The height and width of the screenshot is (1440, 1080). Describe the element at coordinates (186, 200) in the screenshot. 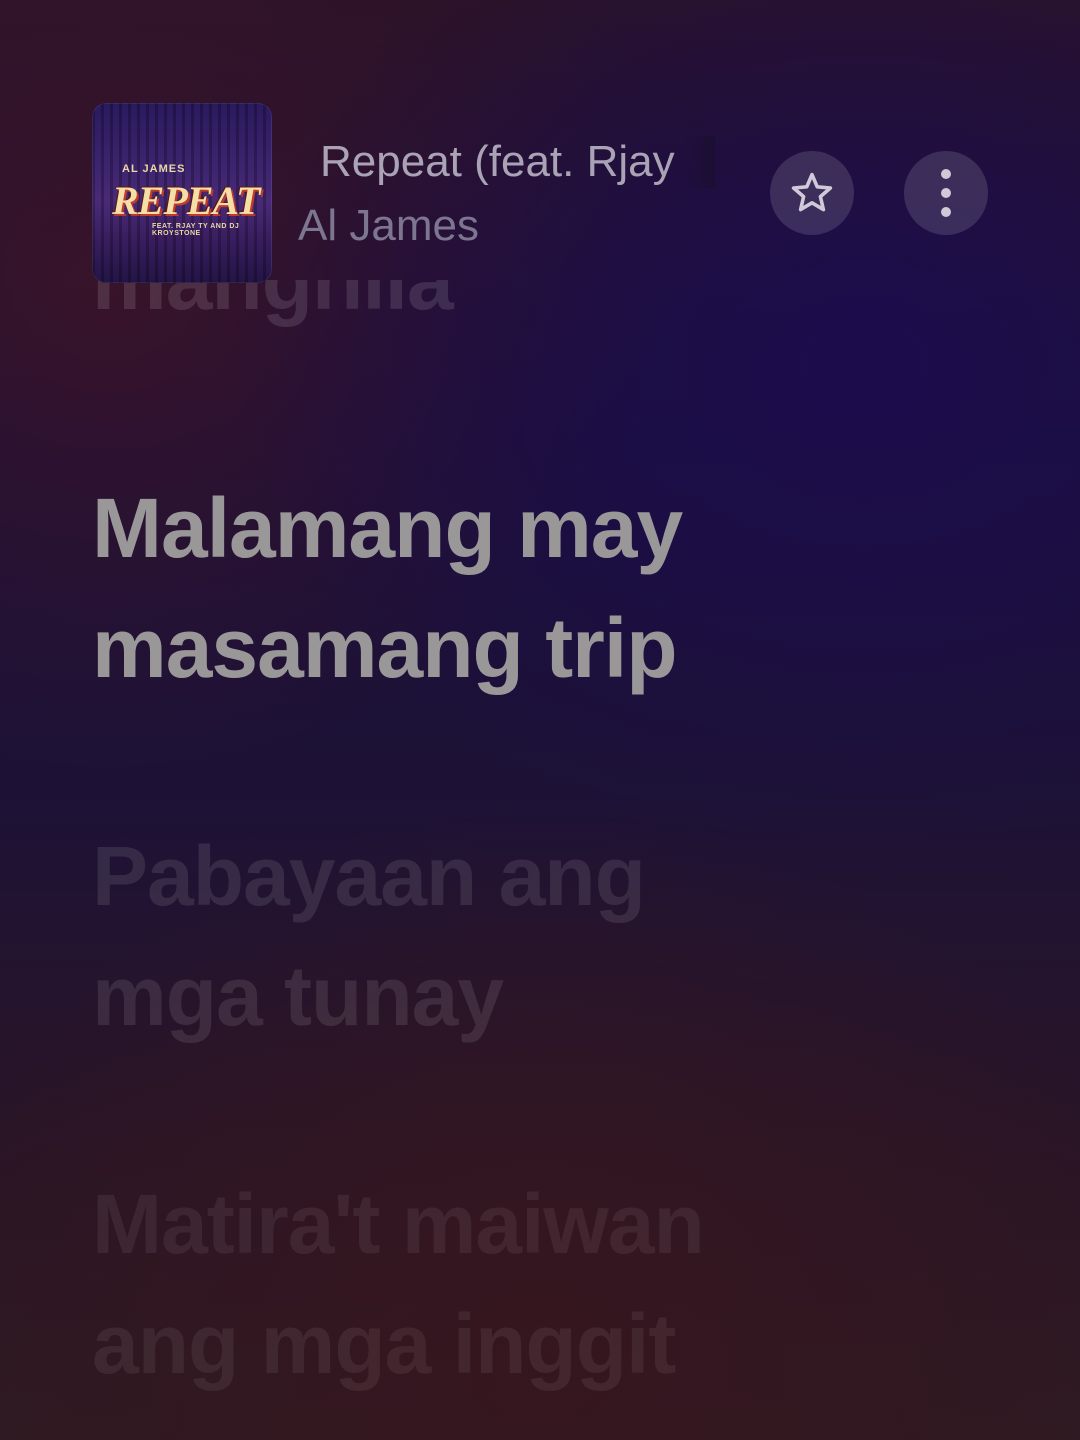

I see `album-art-title-text: REPEAT` at that location.